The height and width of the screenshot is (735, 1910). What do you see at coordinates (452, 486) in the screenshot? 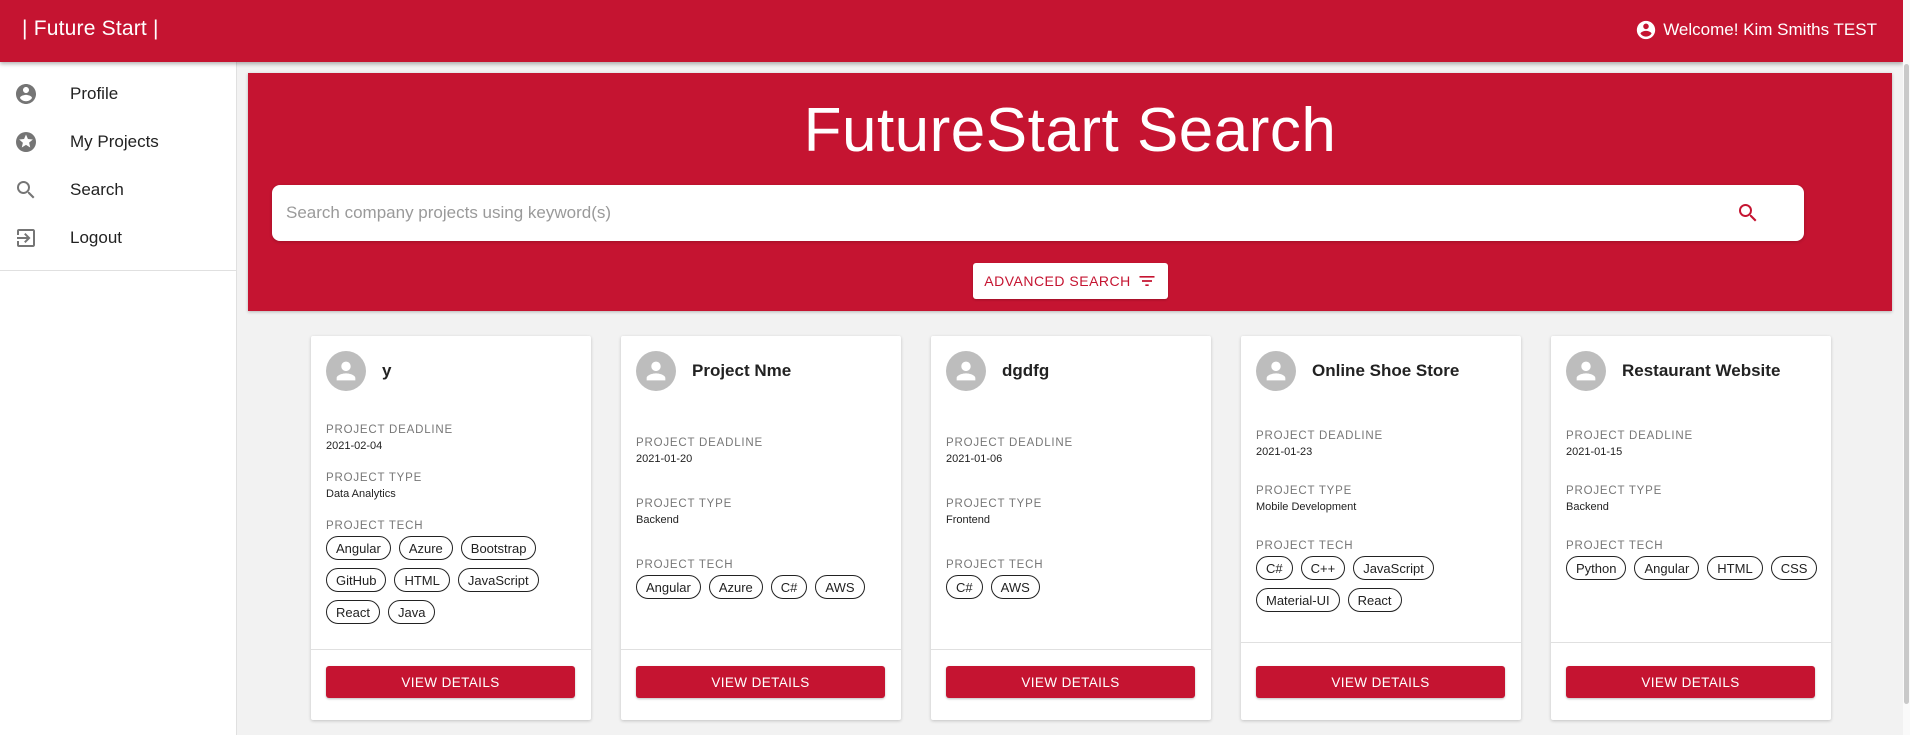
I see `type-field: PROJECT TYPE Data Analytics` at bounding box center [452, 486].